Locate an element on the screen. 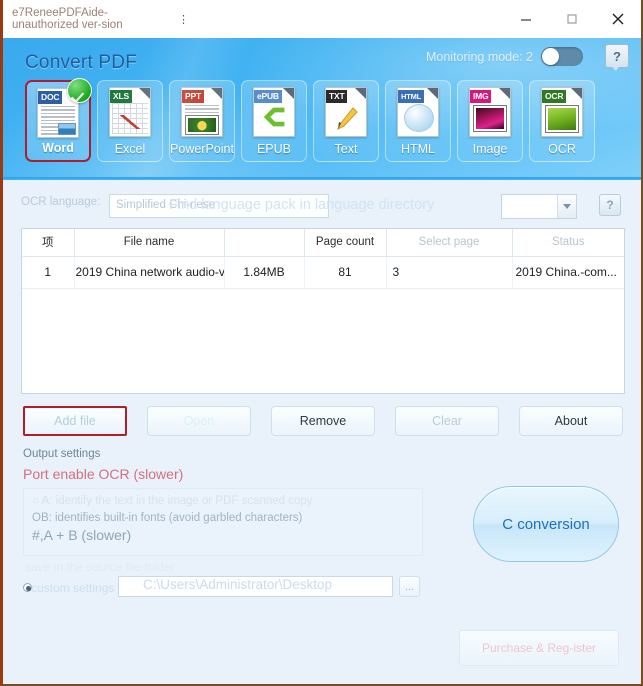 The height and width of the screenshot is (686, 643). format-label-html: HTML is located at coordinates (418, 149).